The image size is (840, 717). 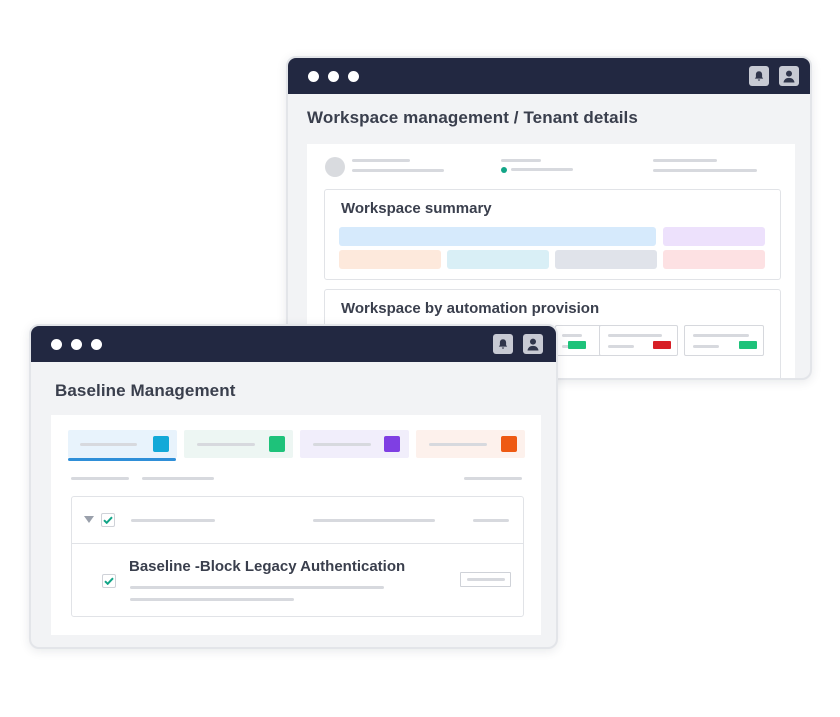 I want to click on active-tab-underline, so click(x=122, y=459).